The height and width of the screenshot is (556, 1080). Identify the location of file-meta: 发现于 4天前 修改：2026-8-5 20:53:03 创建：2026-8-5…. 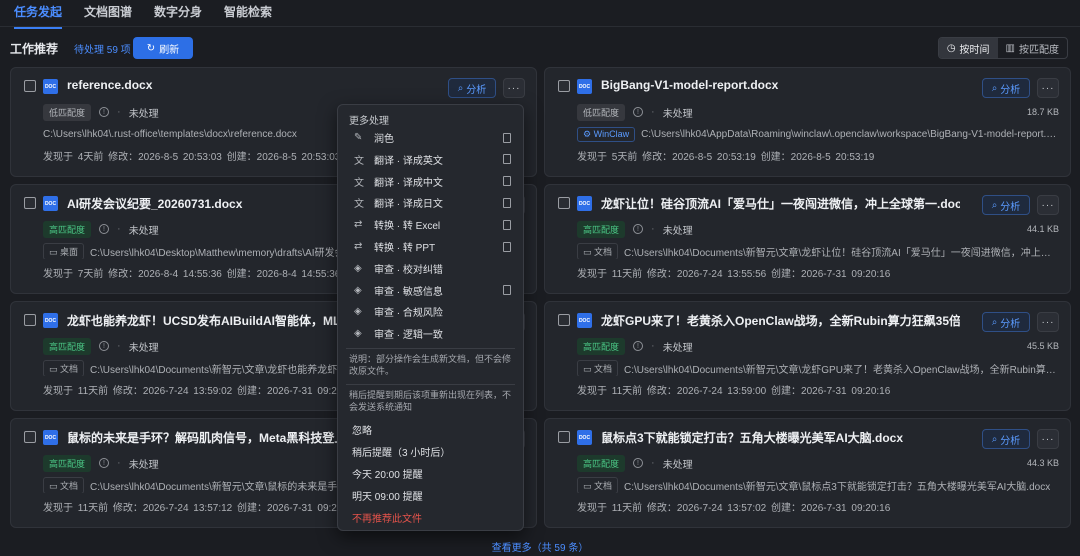
(192, 157).